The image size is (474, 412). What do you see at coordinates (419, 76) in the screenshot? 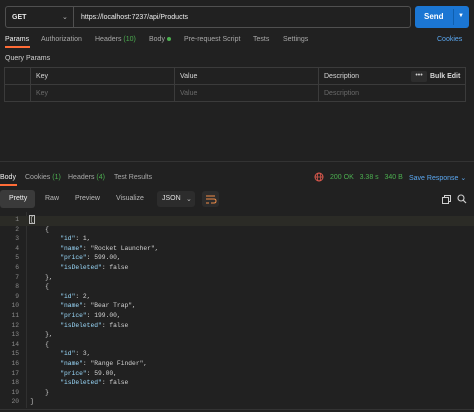
I see `more-options-button: •••` at bounding box center [419, 76].